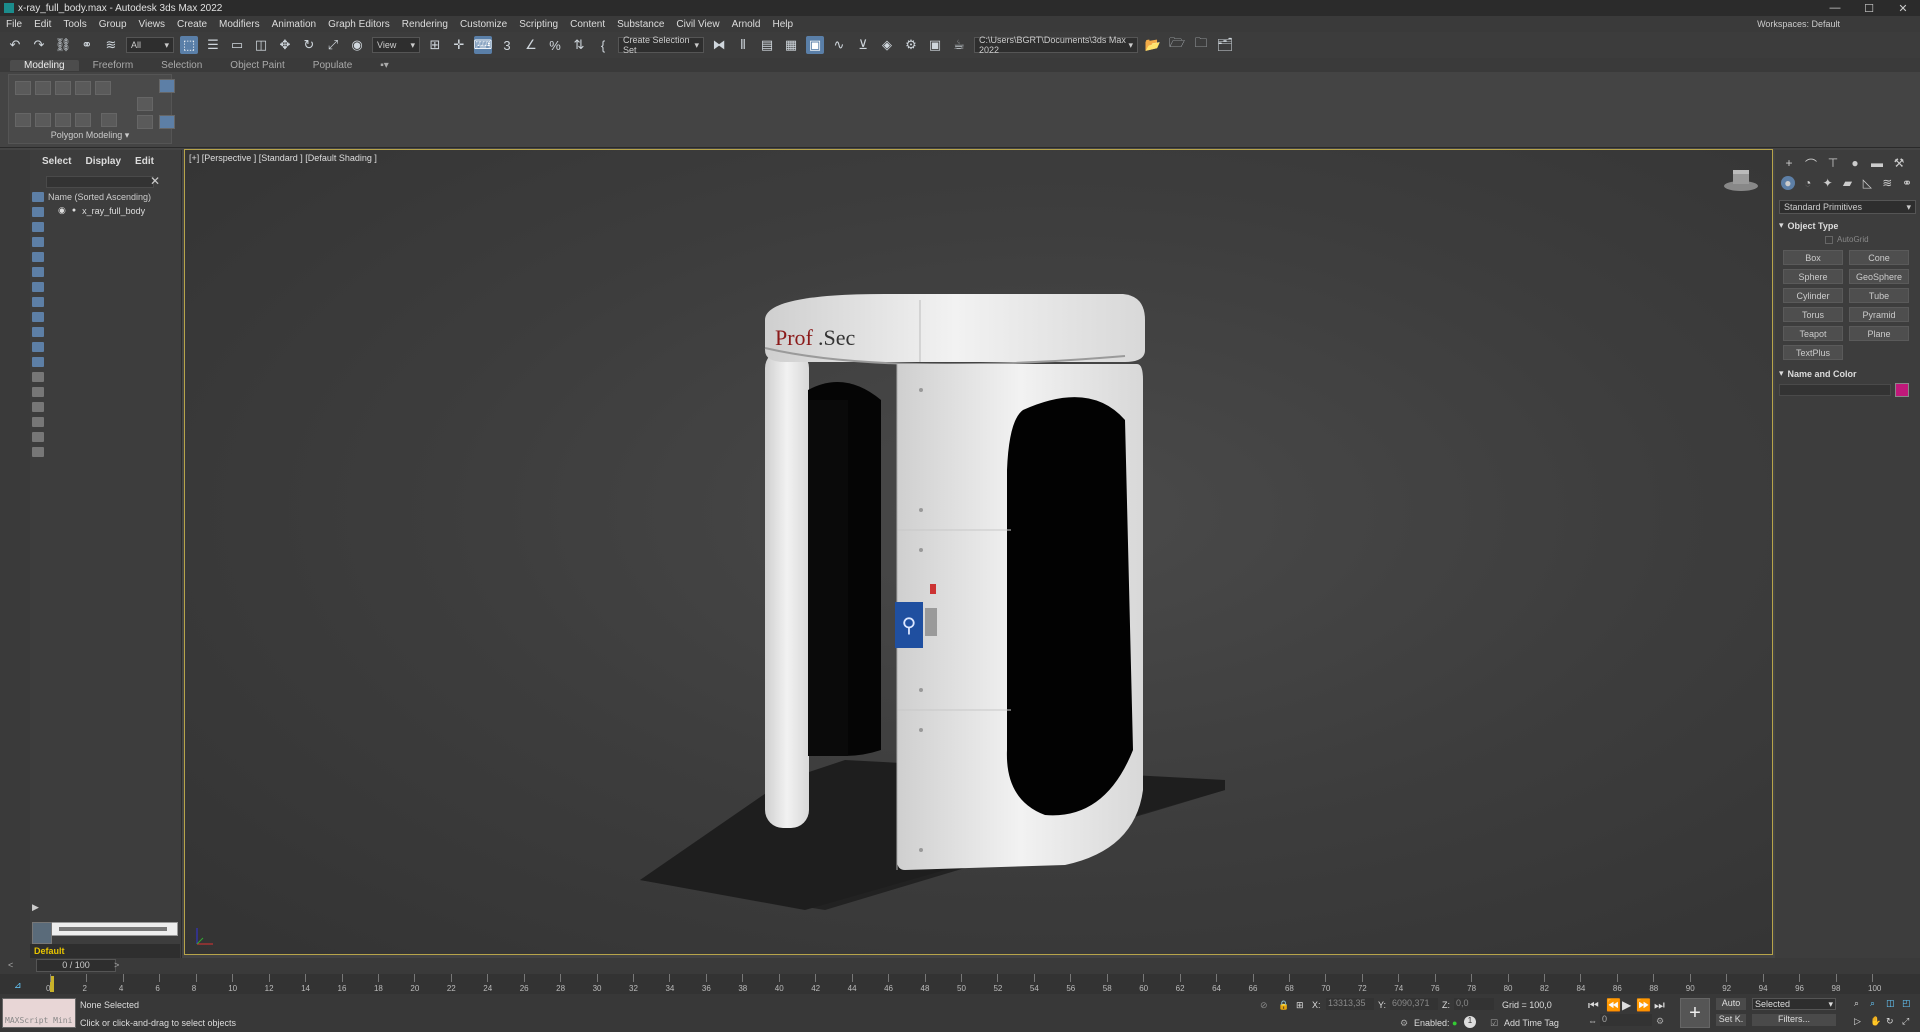 Image resolution: width=1920 pixels, height=1032 pixels. What do you see at coordinates (1879, 333) in the screenshot?
I see `plane-button: Plane` at bounding box center [1879, 333].